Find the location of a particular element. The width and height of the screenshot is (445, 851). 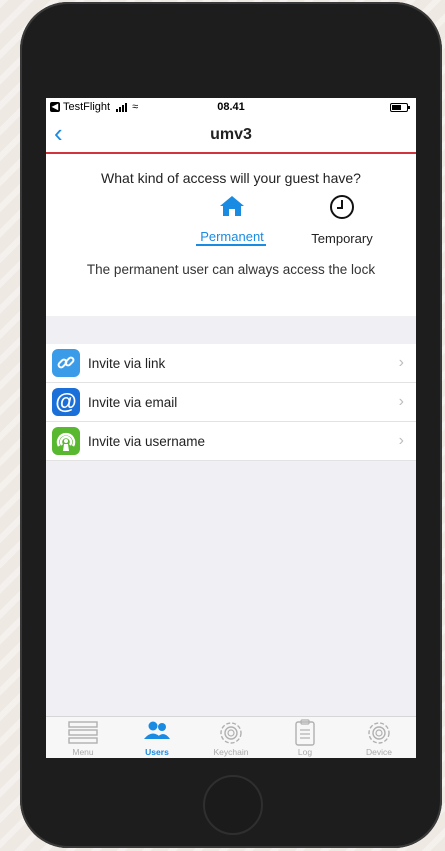

access-option-label: Temporary is located at coordinates (342, 238).